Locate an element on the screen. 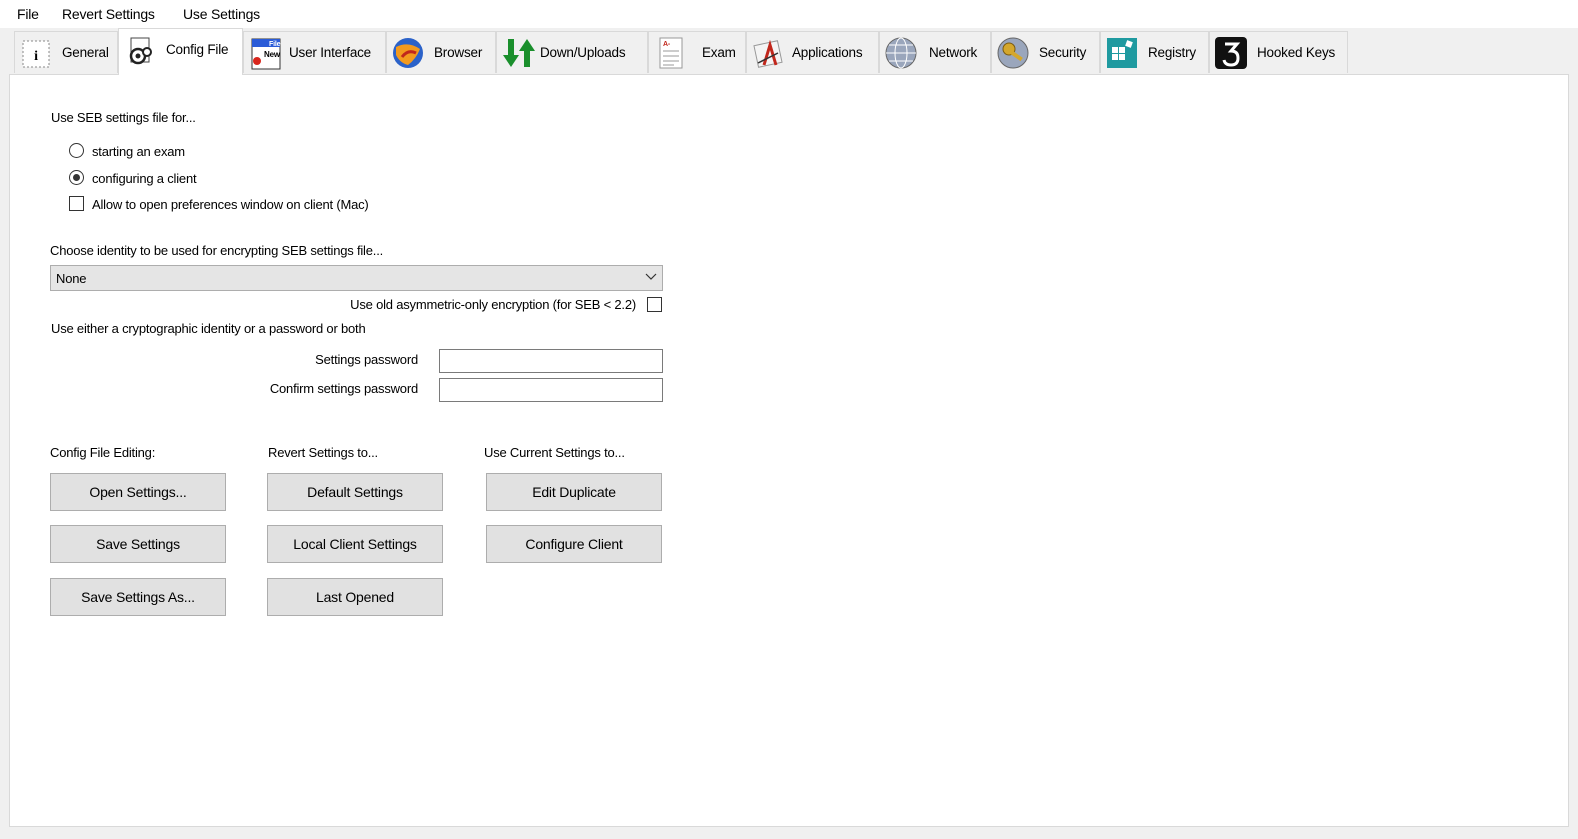 Image resolution: width=1578 pixels, height=839 pixels. tab-applications: Applications is located at coordinates (812, 52).